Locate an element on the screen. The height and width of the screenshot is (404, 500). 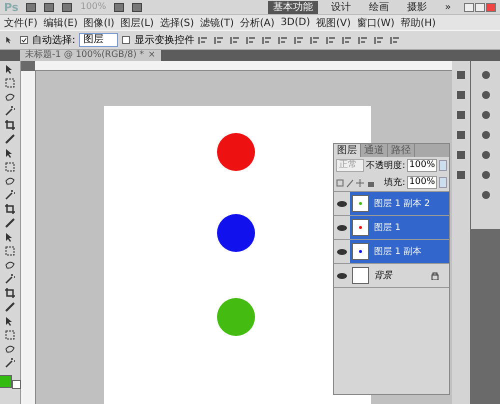
show-transform-label: 显示变换控件 is located at coordinates (164, 40).